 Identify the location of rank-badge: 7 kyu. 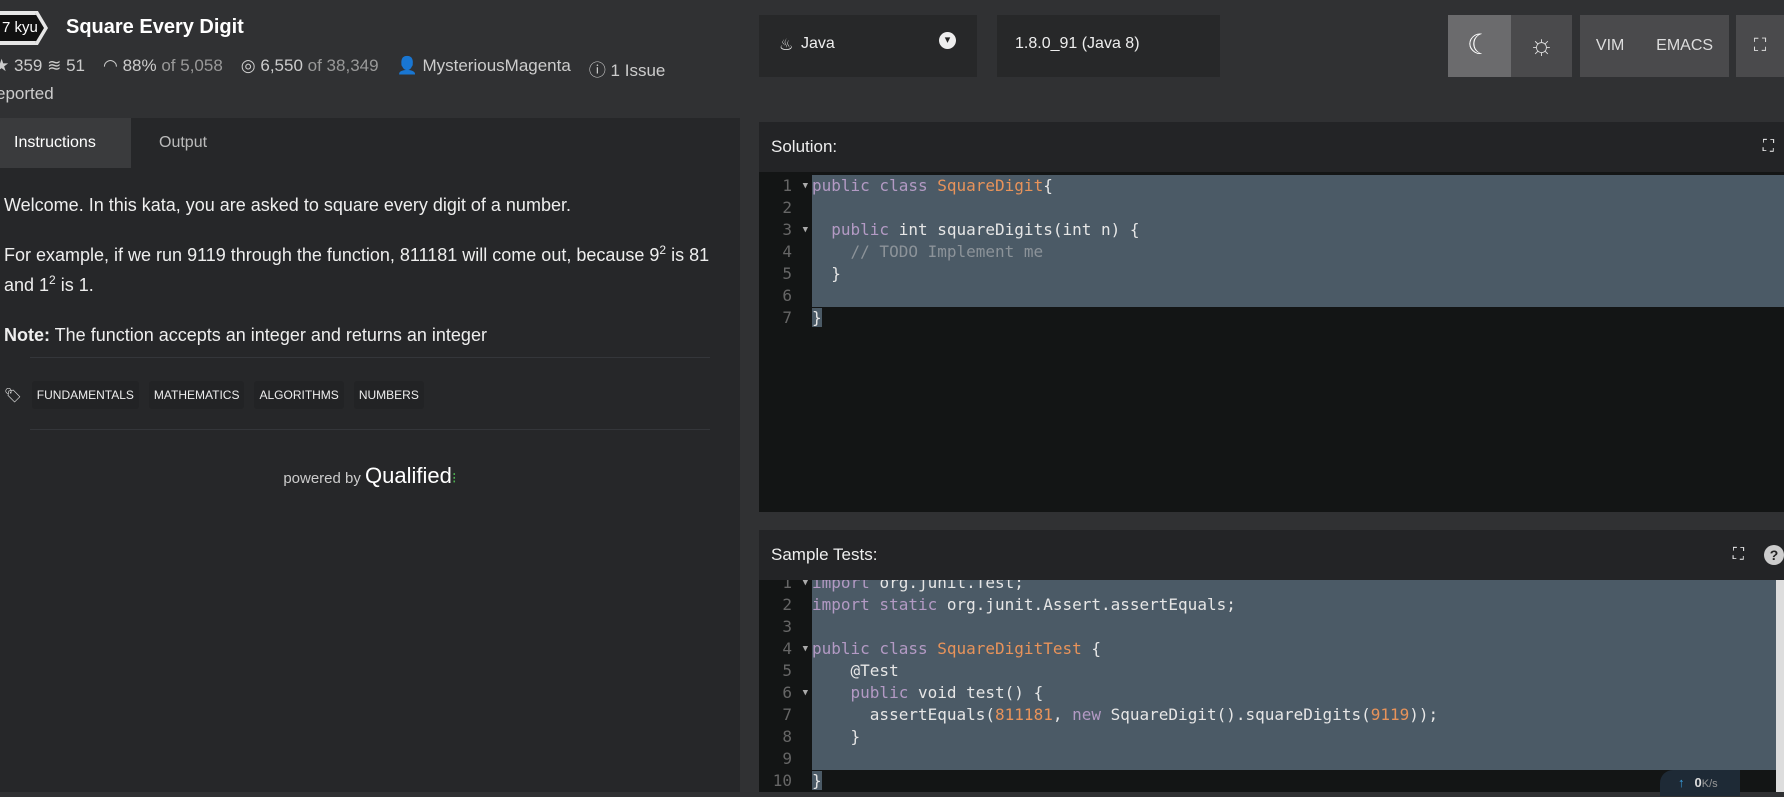
(22, 28).